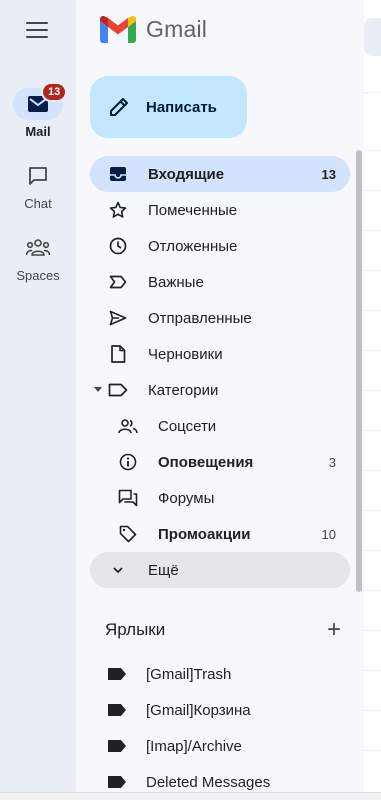 Image resolution: width=381 pixels, height=800 pixels. Describe the element at coordinates (186, 498) in the screenshot. I see `nav-forums-label: Форумы` at that location.